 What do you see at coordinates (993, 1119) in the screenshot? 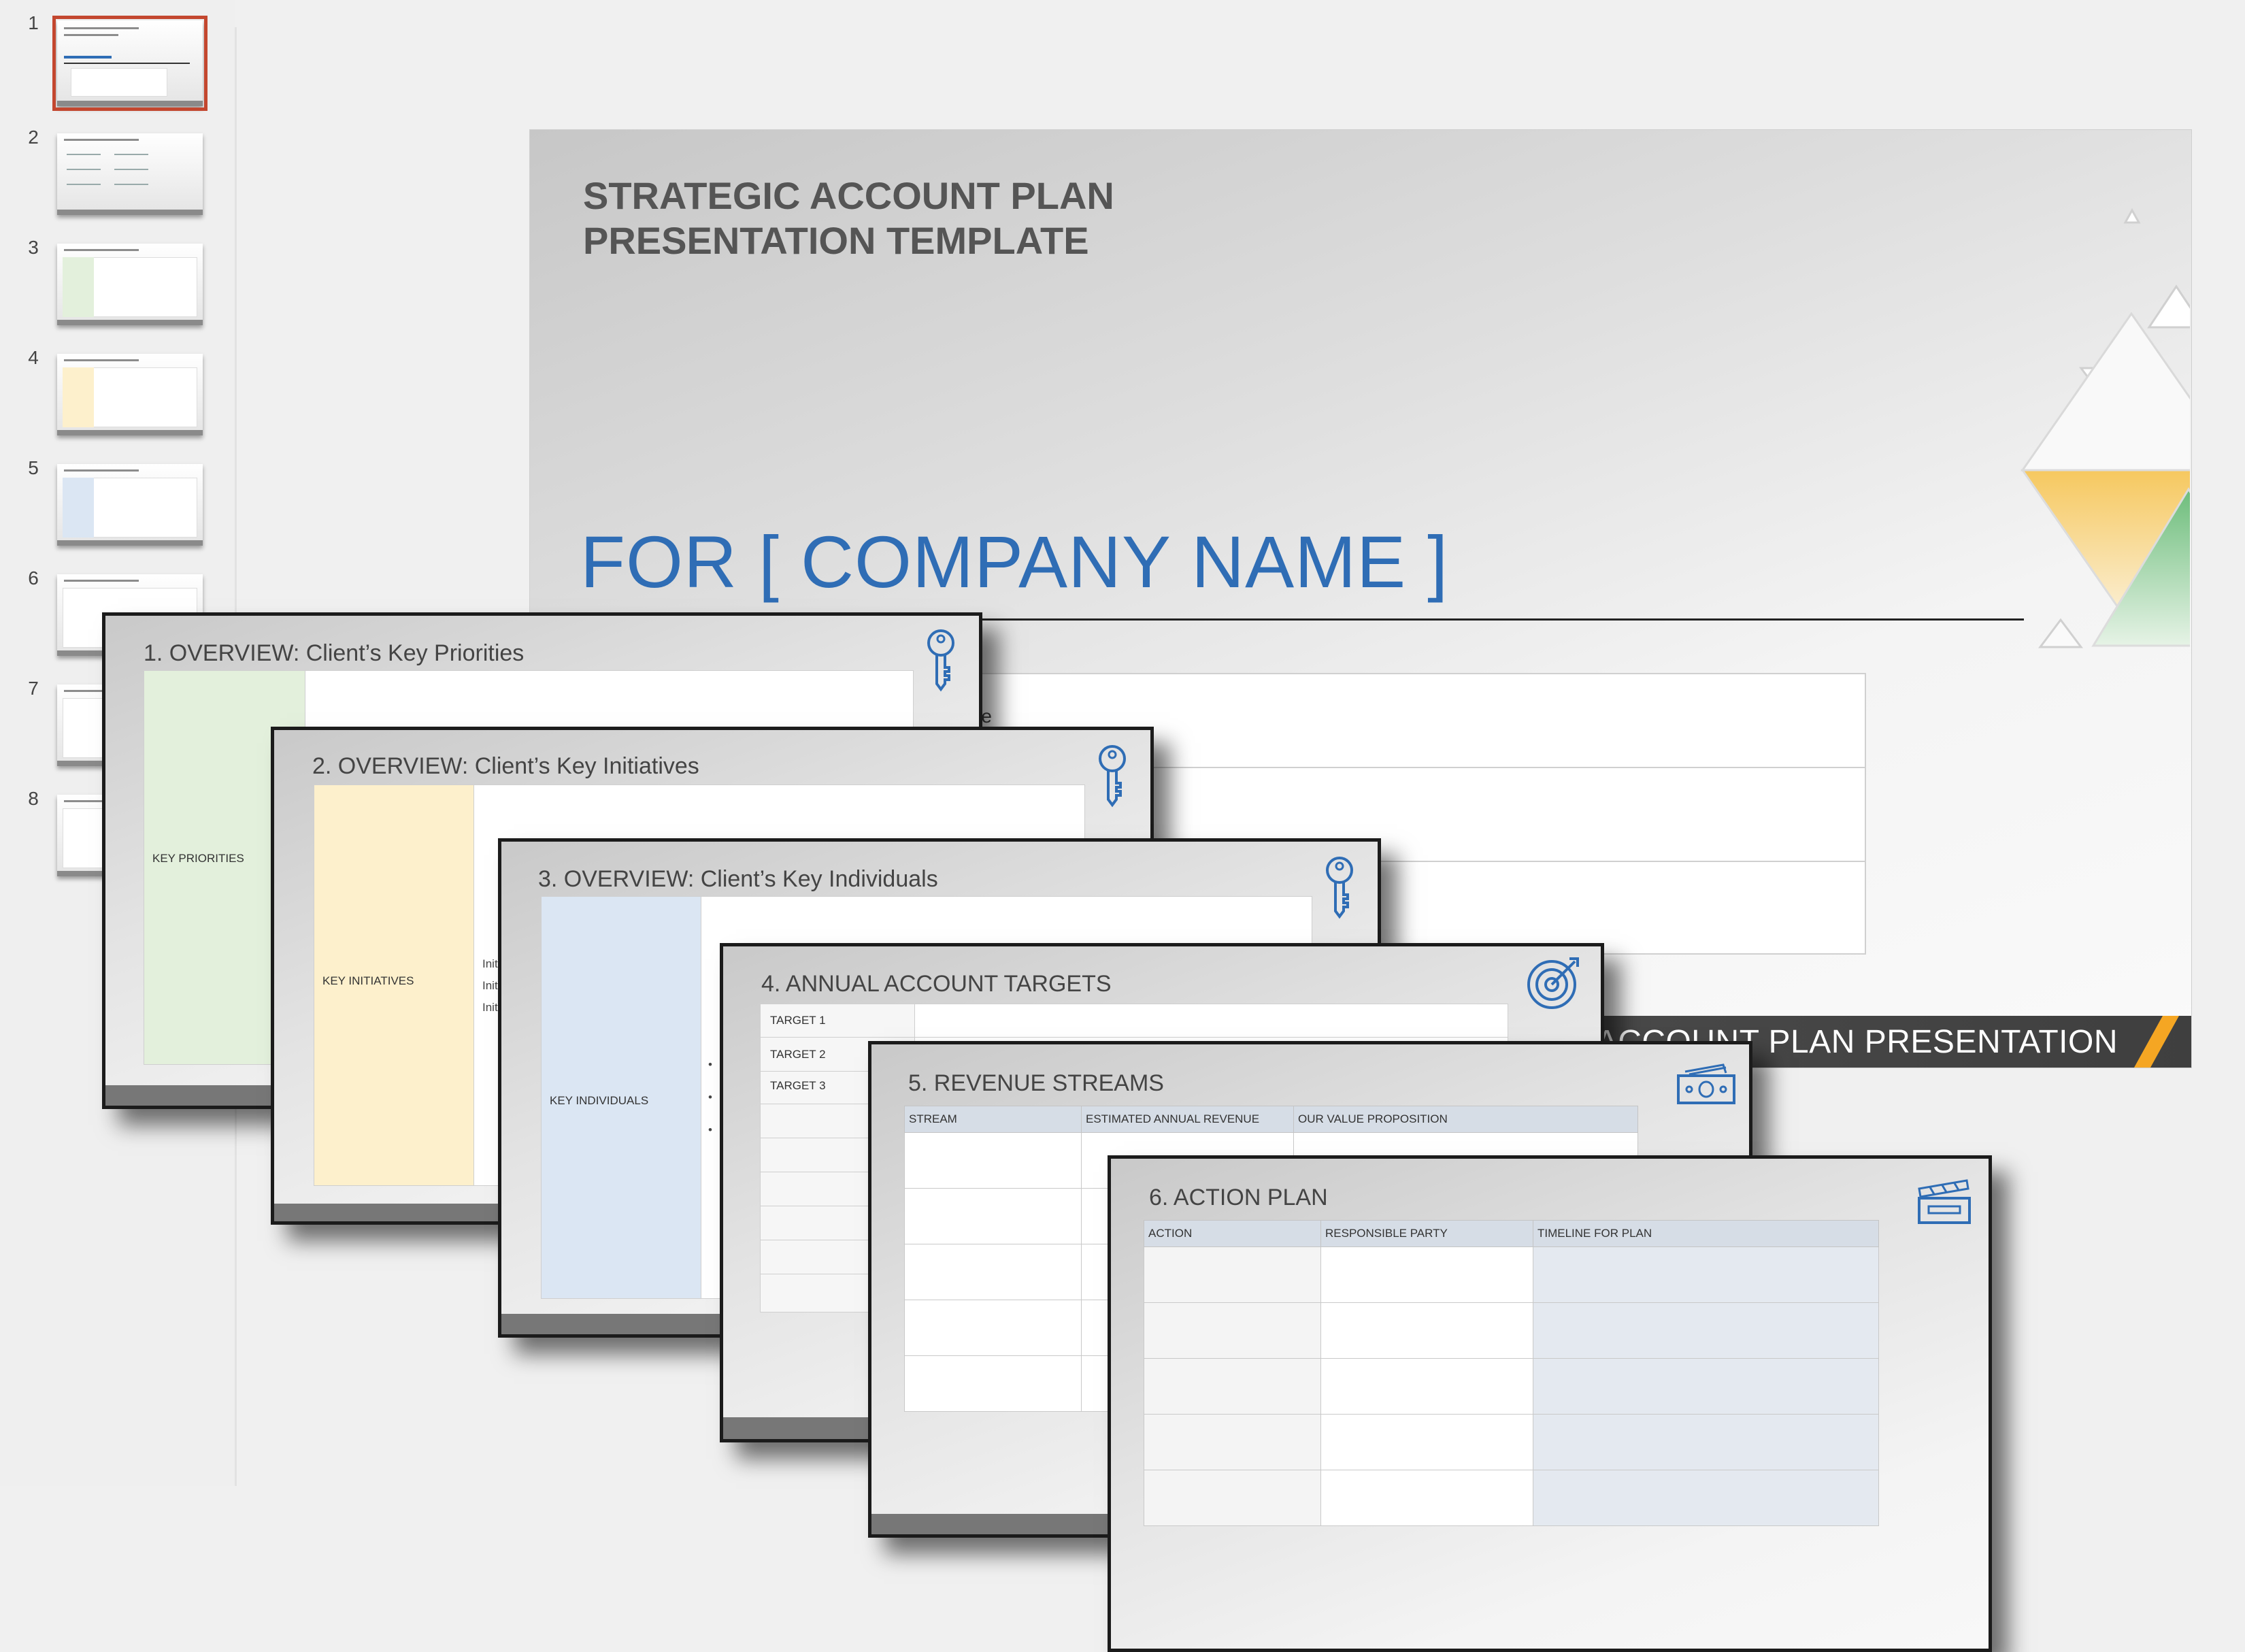
I see `column-header: STREAM` at bounding box center [993, 1119].